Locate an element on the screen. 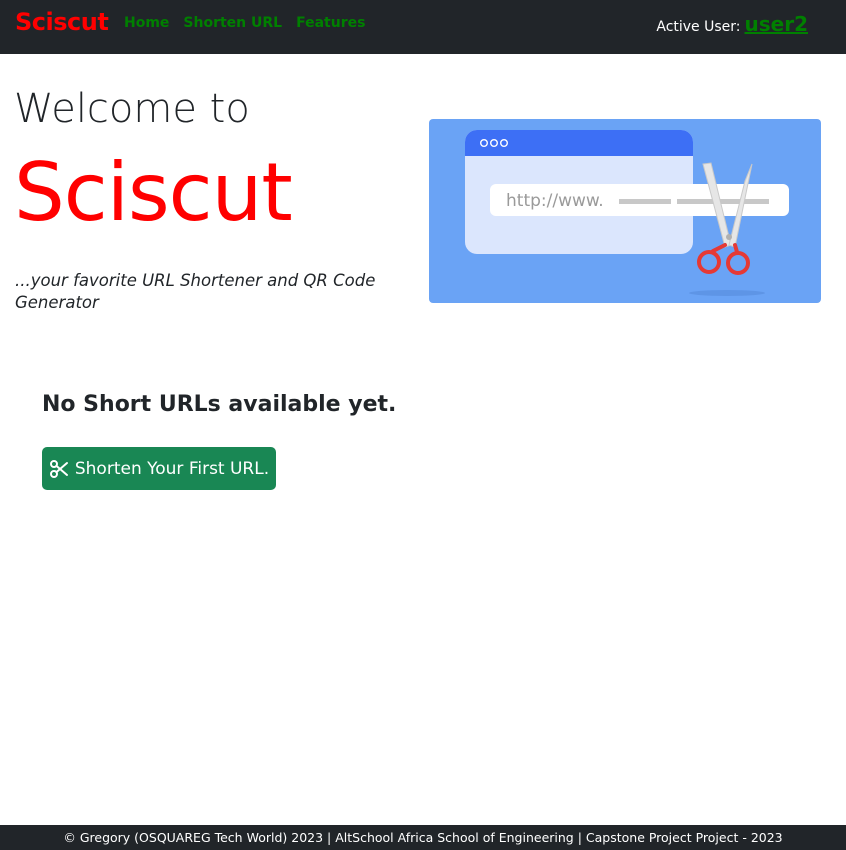 The width and height of the screenshot is (846, 850). browser-titlebar is located at coordinates (579, 143).